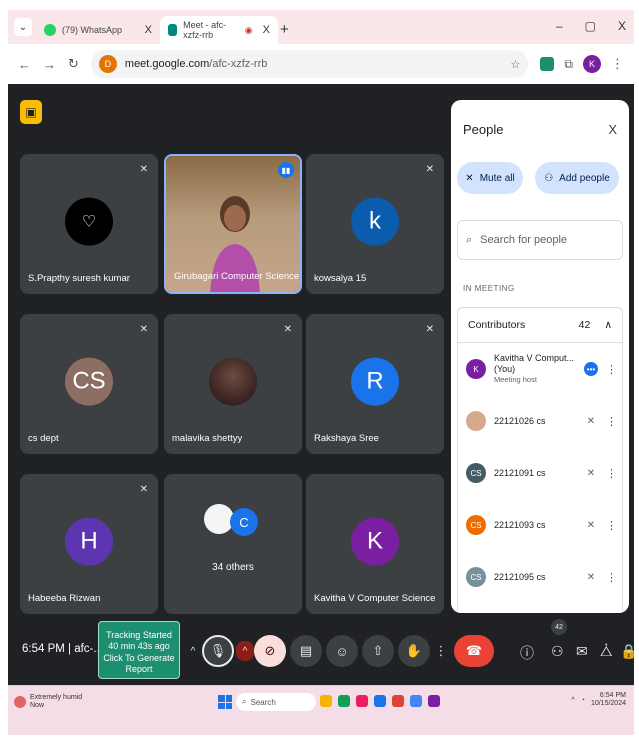 The width and height of the screenshot is (639, 741). Describe the element at coordinates (340, 278) in the screenshot. I see `participant-name: kowsalya 15` at that location.